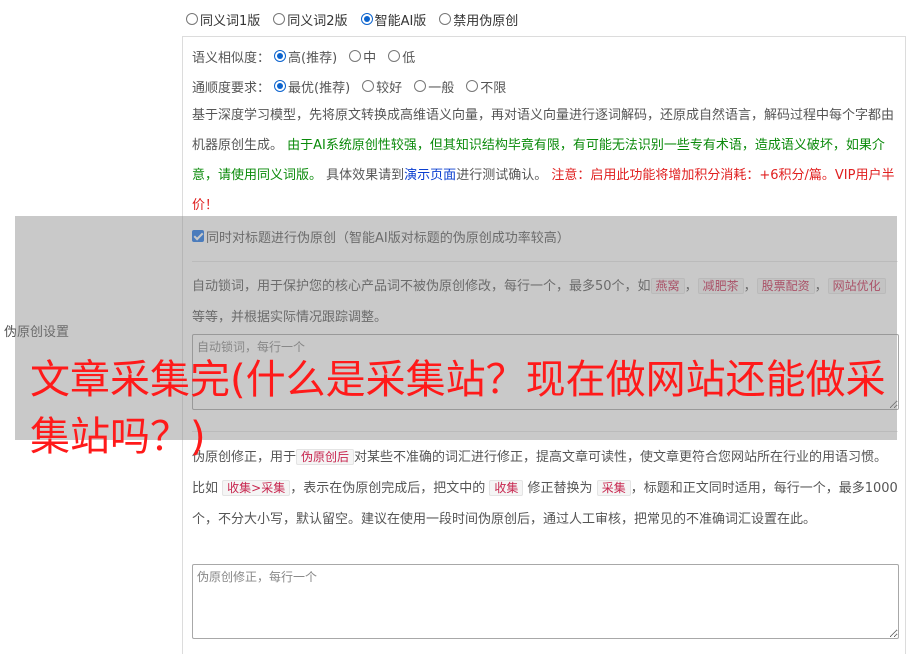  Describe the element at coordinates (409, 58) in the screenshot. I see `option-label: 低` at that location.